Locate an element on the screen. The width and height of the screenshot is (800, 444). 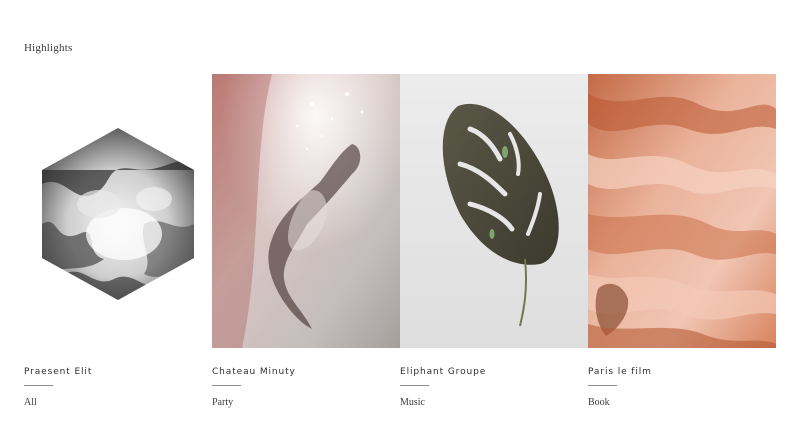
card-category: All is located at coordinates (30, 402).